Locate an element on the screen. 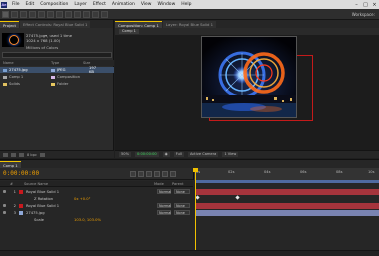  timeline-layer-row: 2 Royal Blue Solid 1 Normal None is located at coordinates (189, 205).